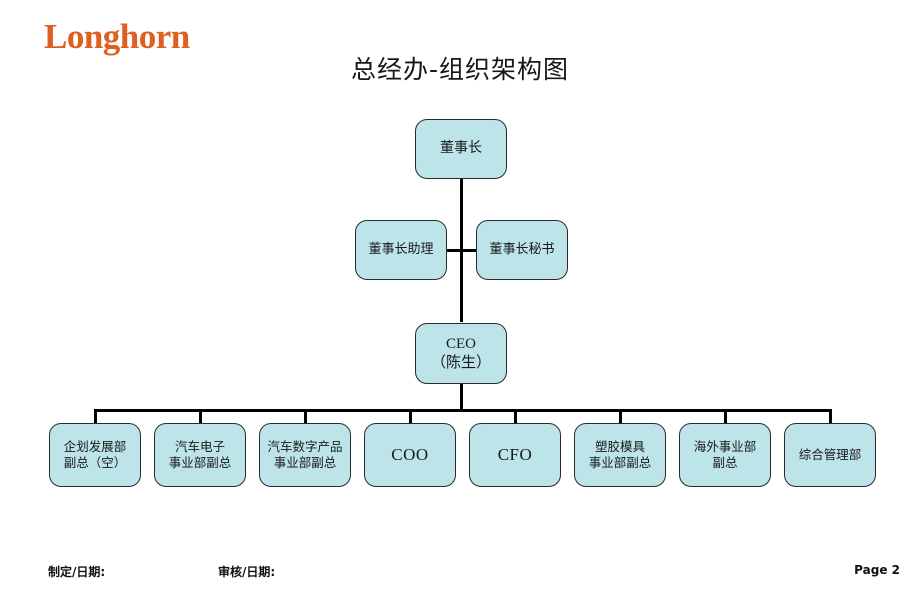 The image size is (920, 614). Describe the element at coordinates (461, 250) in the screenshot. I see `connector-staff-bar` at that location.